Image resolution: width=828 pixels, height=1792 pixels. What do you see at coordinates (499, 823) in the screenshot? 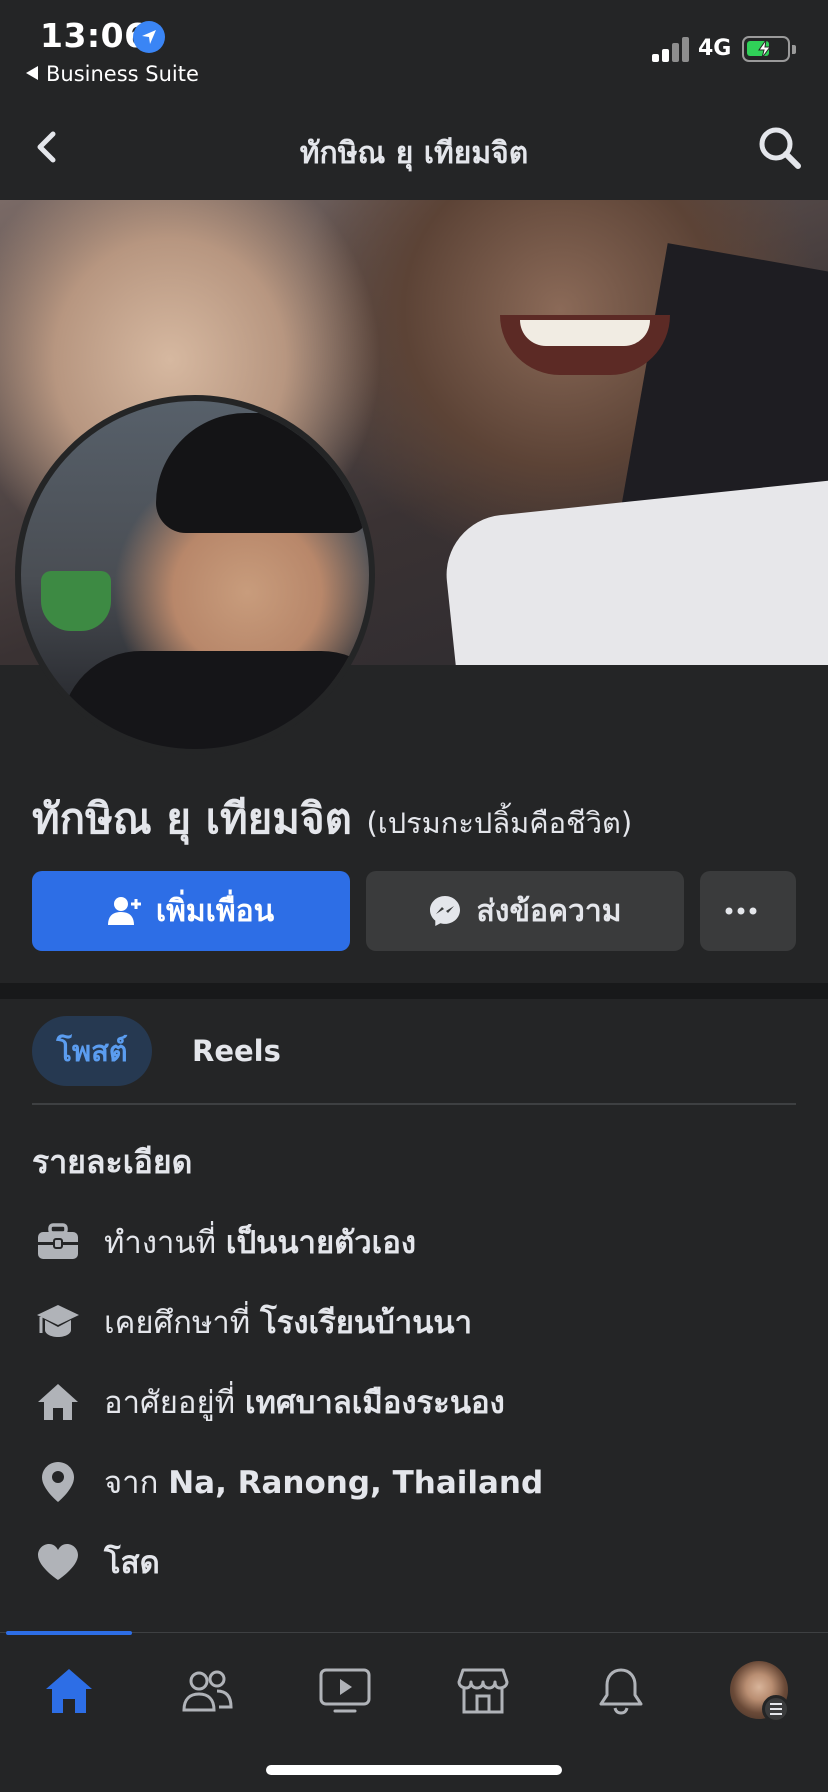
I see `profile-alt-name: (เปรมกะปลิ้มคือชีวิต)` at bounding box center [499, 823].